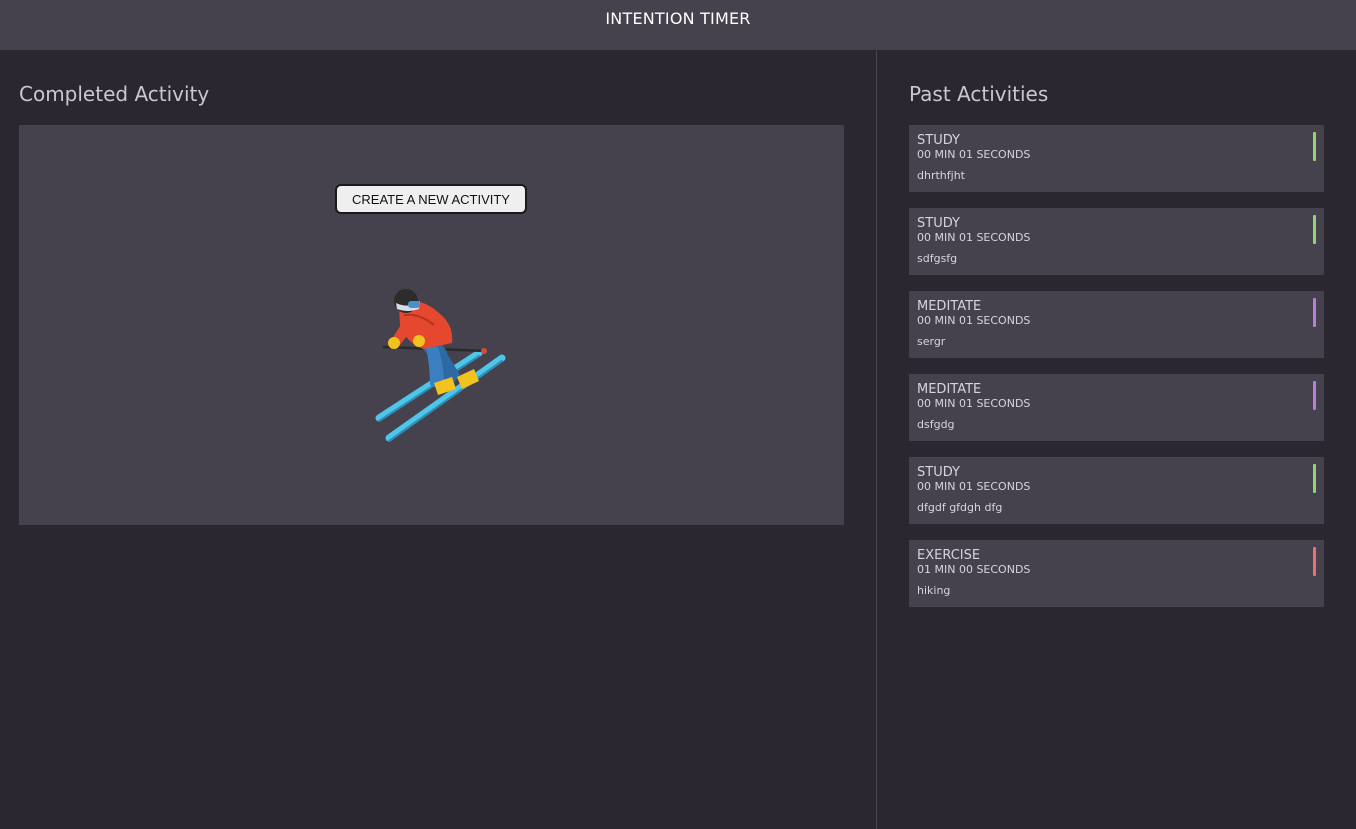  Describe the element at coordinates (431, 199) in the screenshot. I see `create-new-activity-button: CREATE A NEW ACTIVITY` at that location.